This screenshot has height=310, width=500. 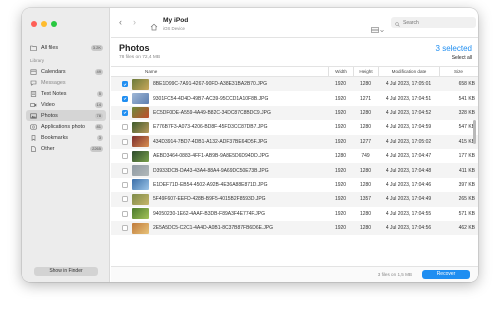 I want to click on cell-size: 265 KB, so click(x=466, y=199).